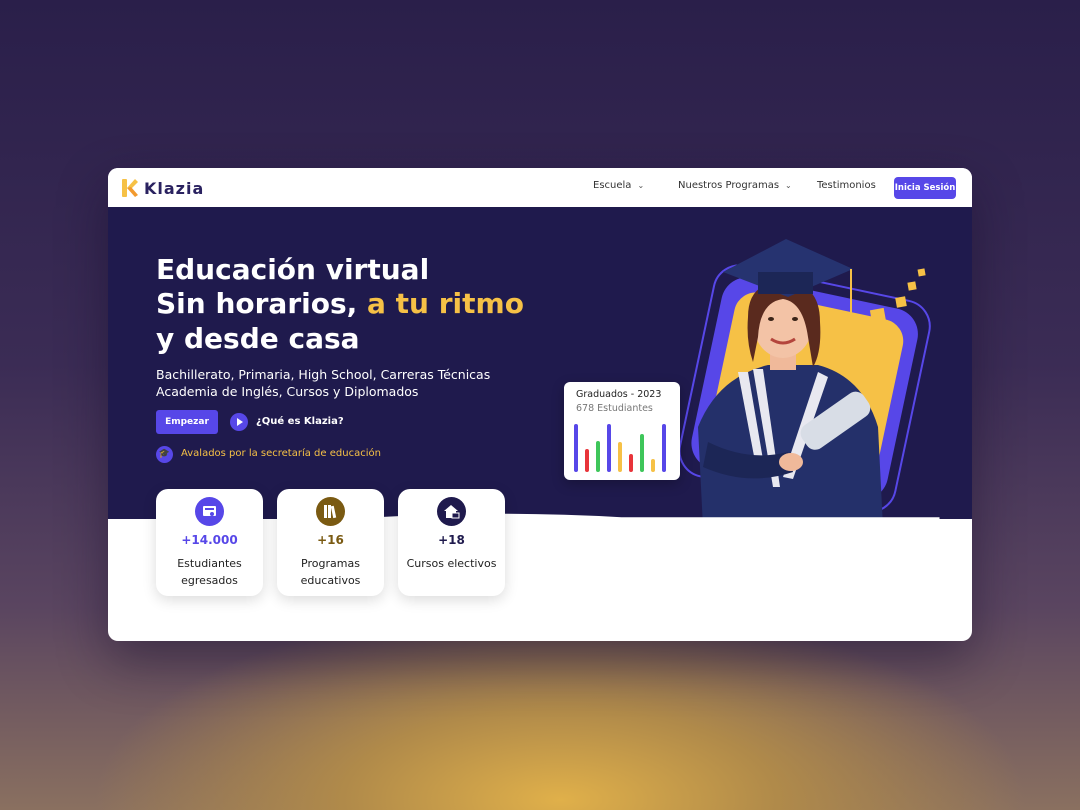  What do you see at coordinates (164, 454) in the screenshot?
I see `graduation-cap-icon: 🎓` at bounding box center [164, 454].